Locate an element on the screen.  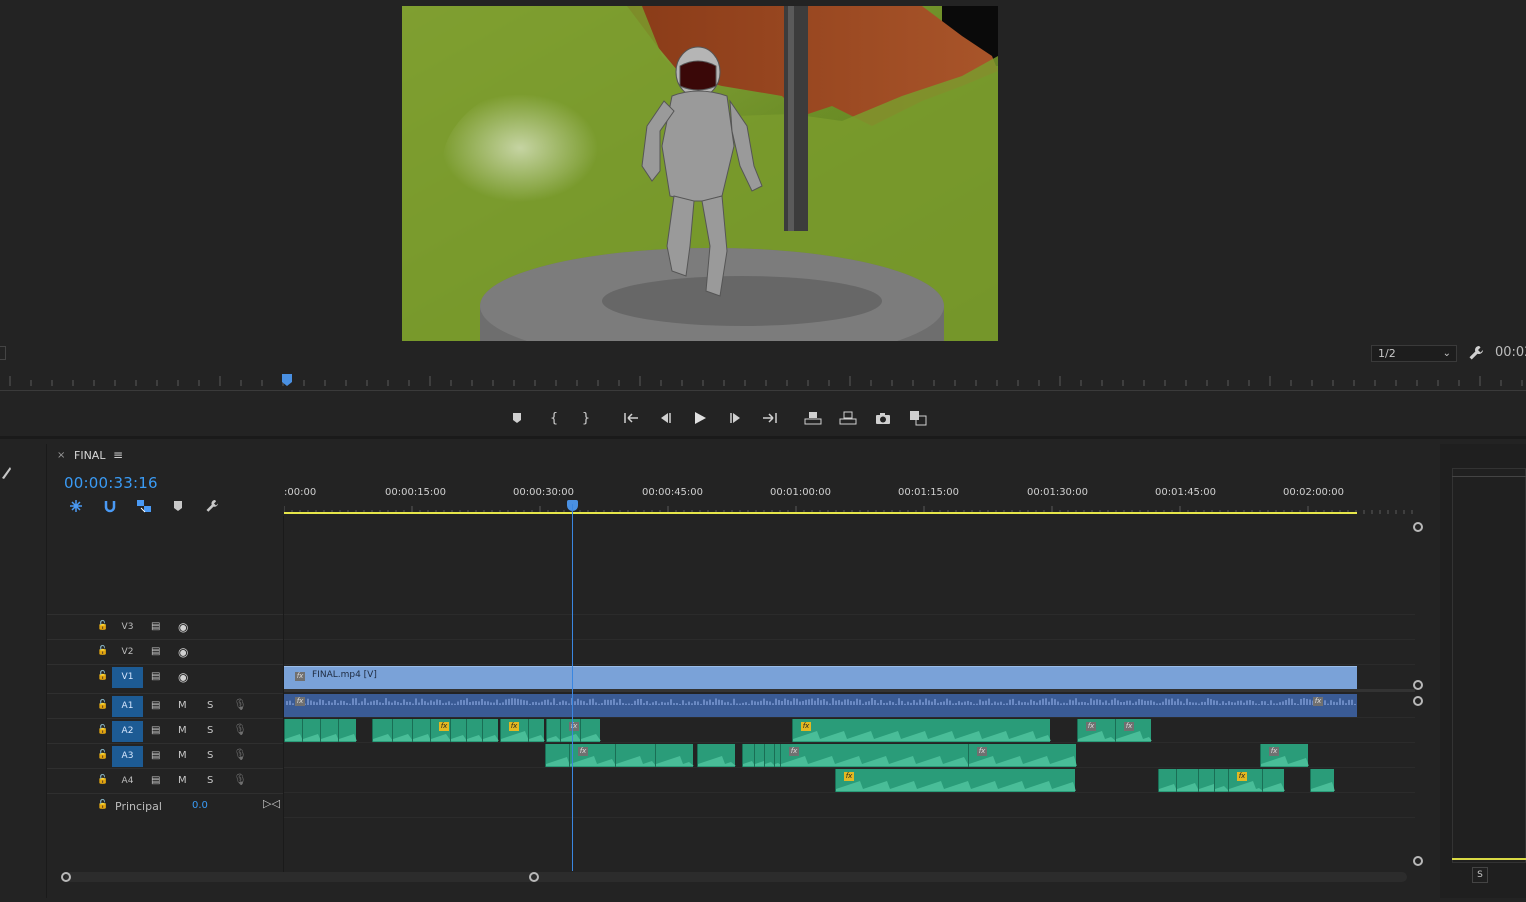
linked-selection-icon is located at coordinates (144, 506).